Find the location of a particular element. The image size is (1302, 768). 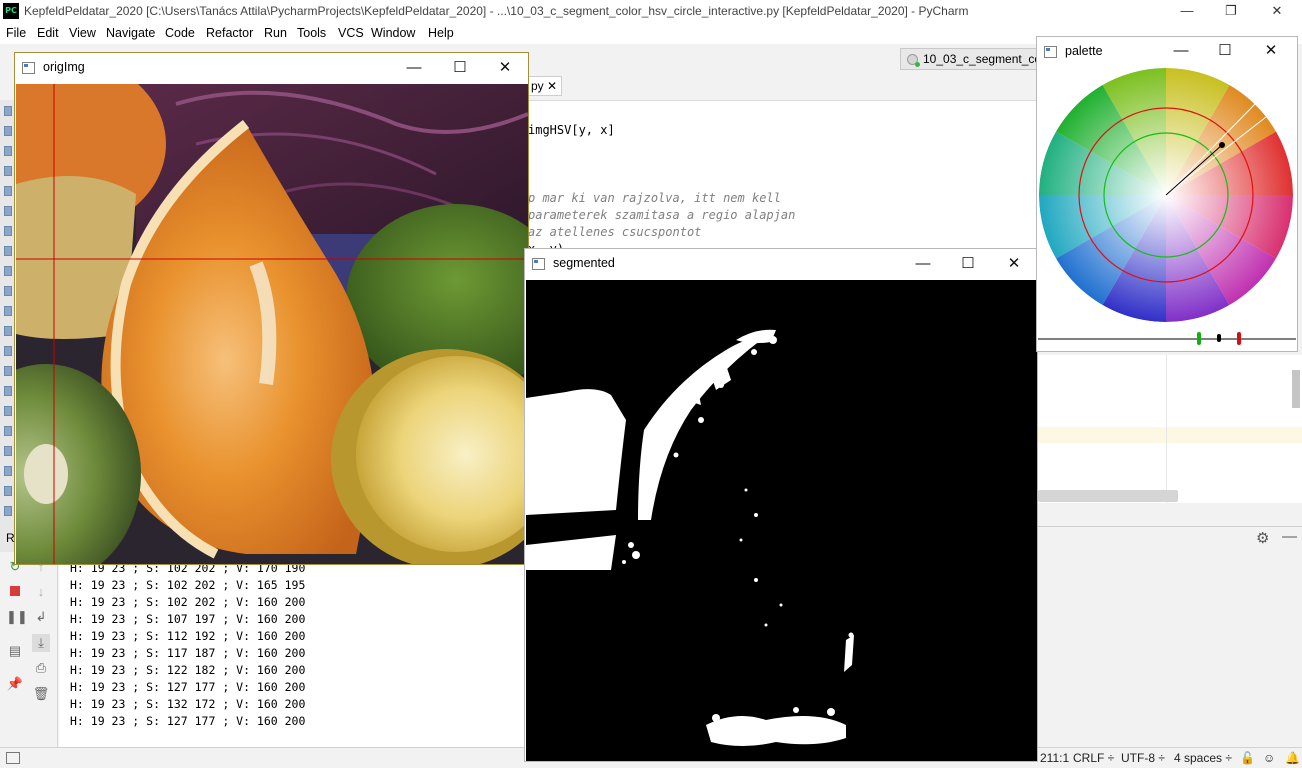

menu-code: Code is located at coordinates (180, 33).